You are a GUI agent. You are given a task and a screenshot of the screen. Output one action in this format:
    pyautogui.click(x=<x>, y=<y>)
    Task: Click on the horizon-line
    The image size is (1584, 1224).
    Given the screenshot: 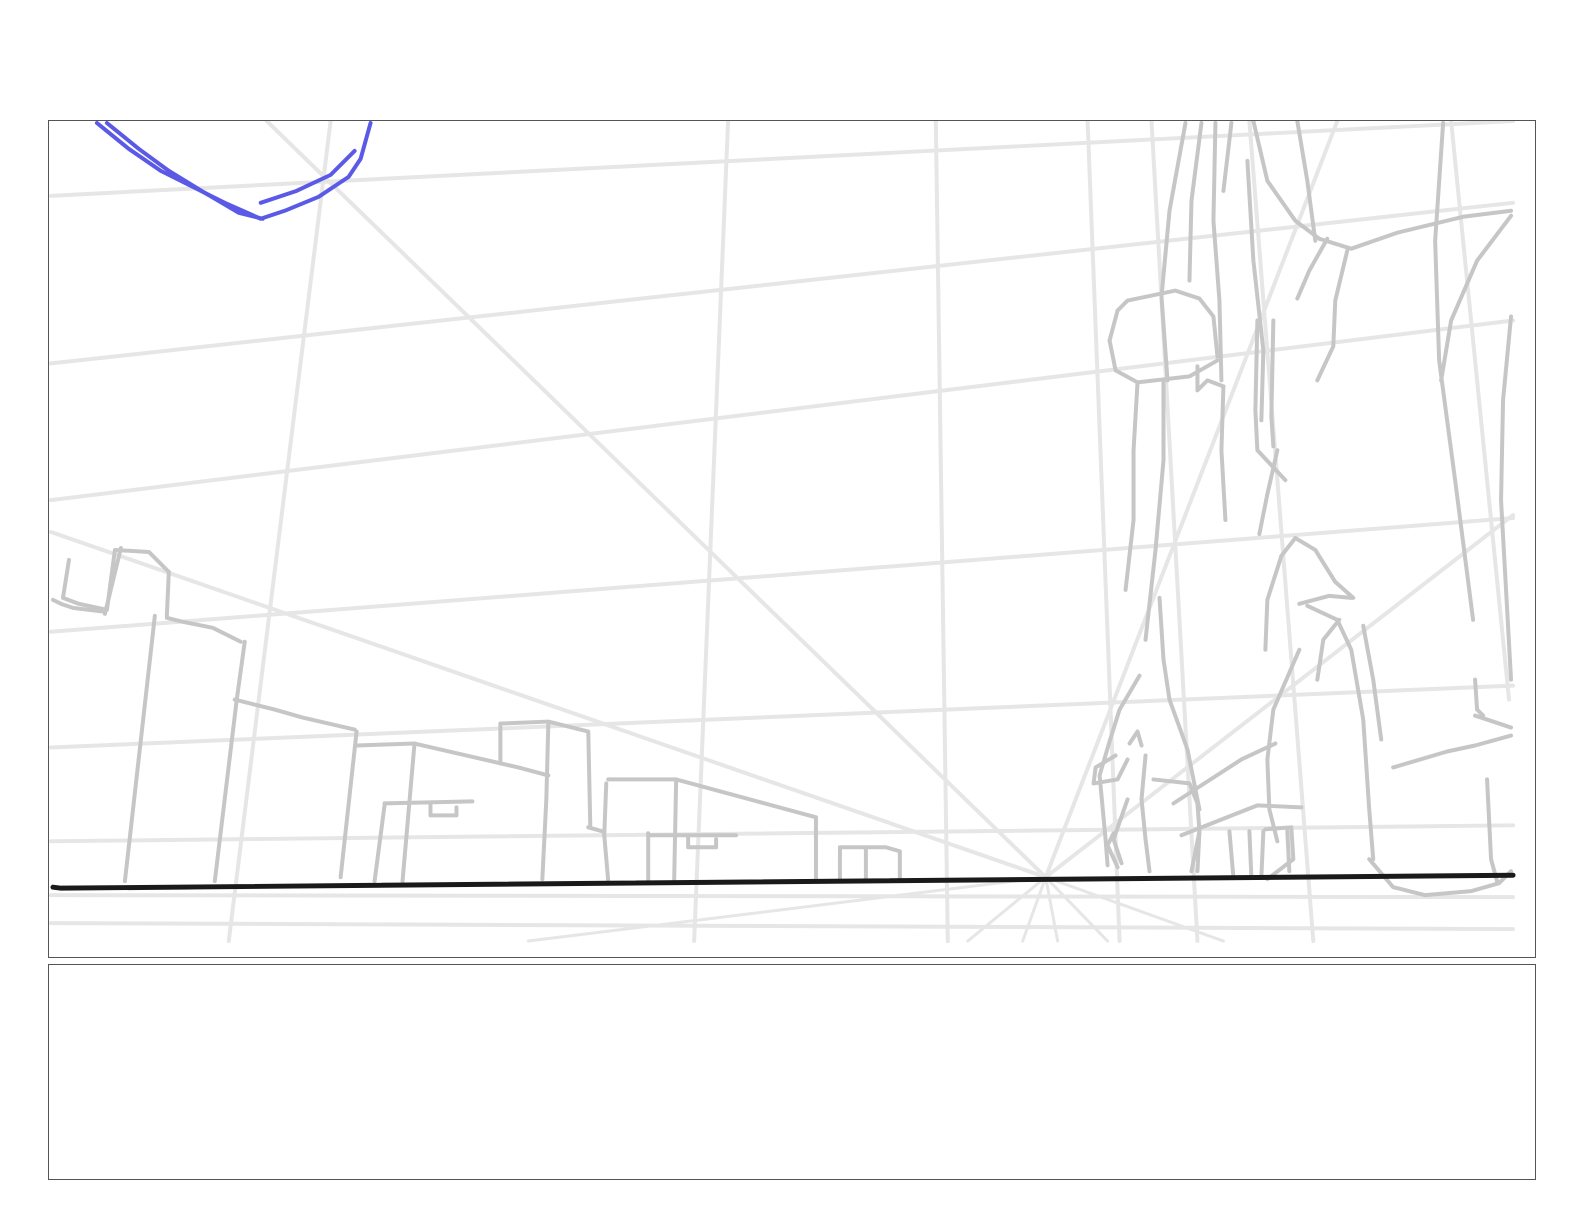 What is the action you would take?
    pyautogui.click(x=783, y=881)
    